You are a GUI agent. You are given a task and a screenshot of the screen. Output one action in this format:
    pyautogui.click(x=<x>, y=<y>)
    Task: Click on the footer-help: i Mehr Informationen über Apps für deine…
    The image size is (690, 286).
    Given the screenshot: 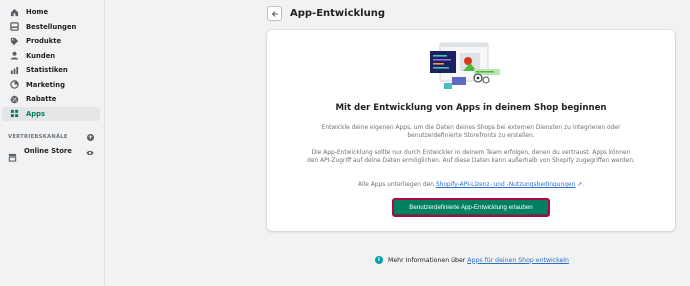 What is the action you would take?
    pyautogui.click(x=472, y=260)
    